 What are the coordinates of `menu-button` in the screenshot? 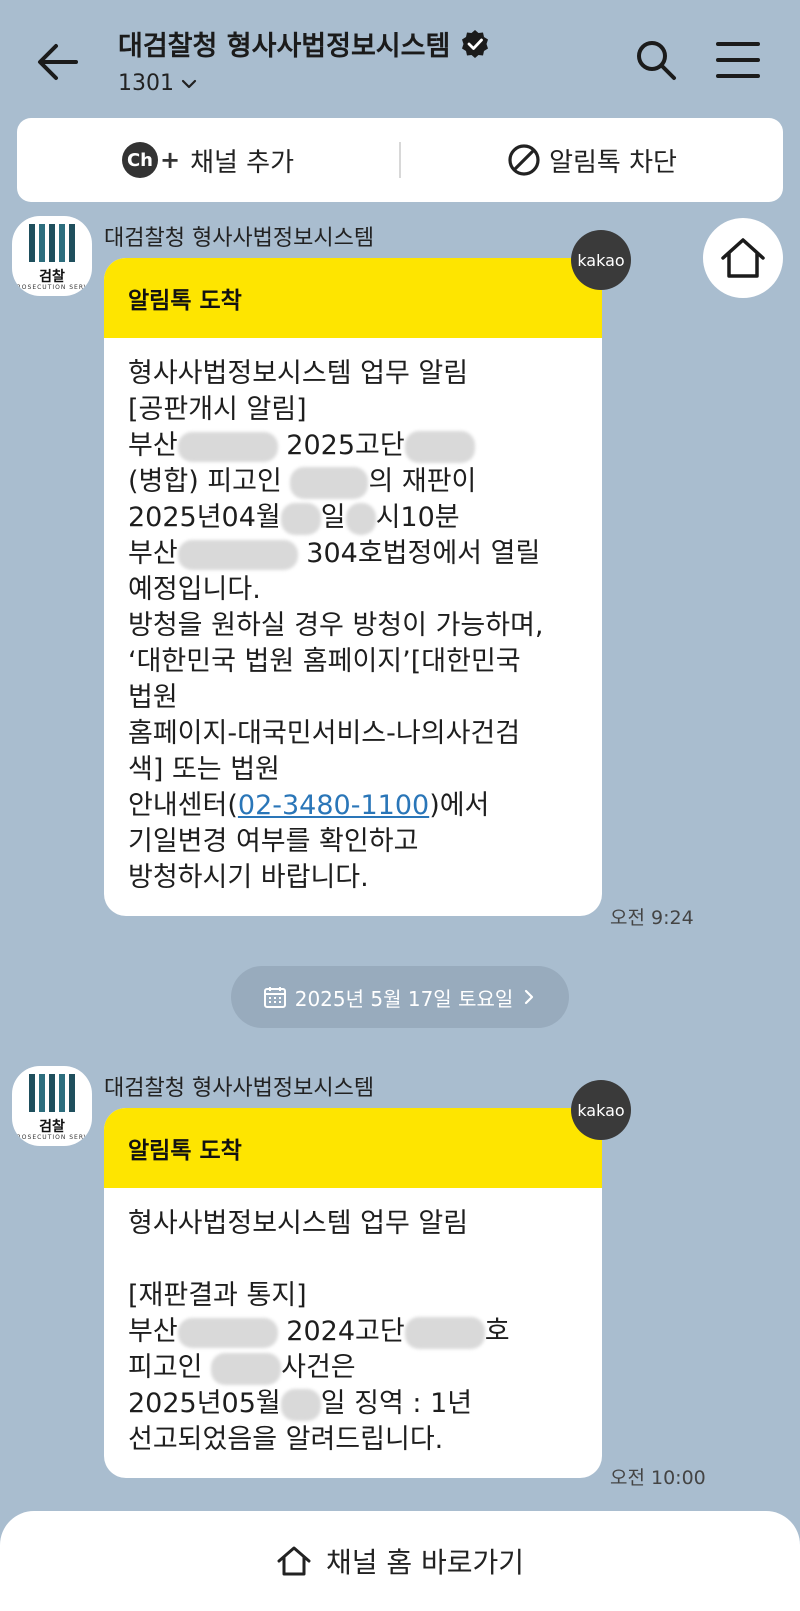 It's located at (738, 60).